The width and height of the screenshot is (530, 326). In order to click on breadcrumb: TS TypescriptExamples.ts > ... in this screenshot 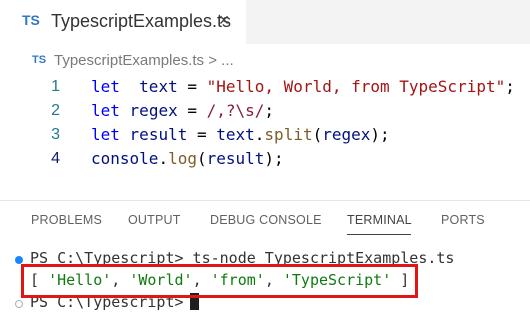, I will do `click(265, 58)`.